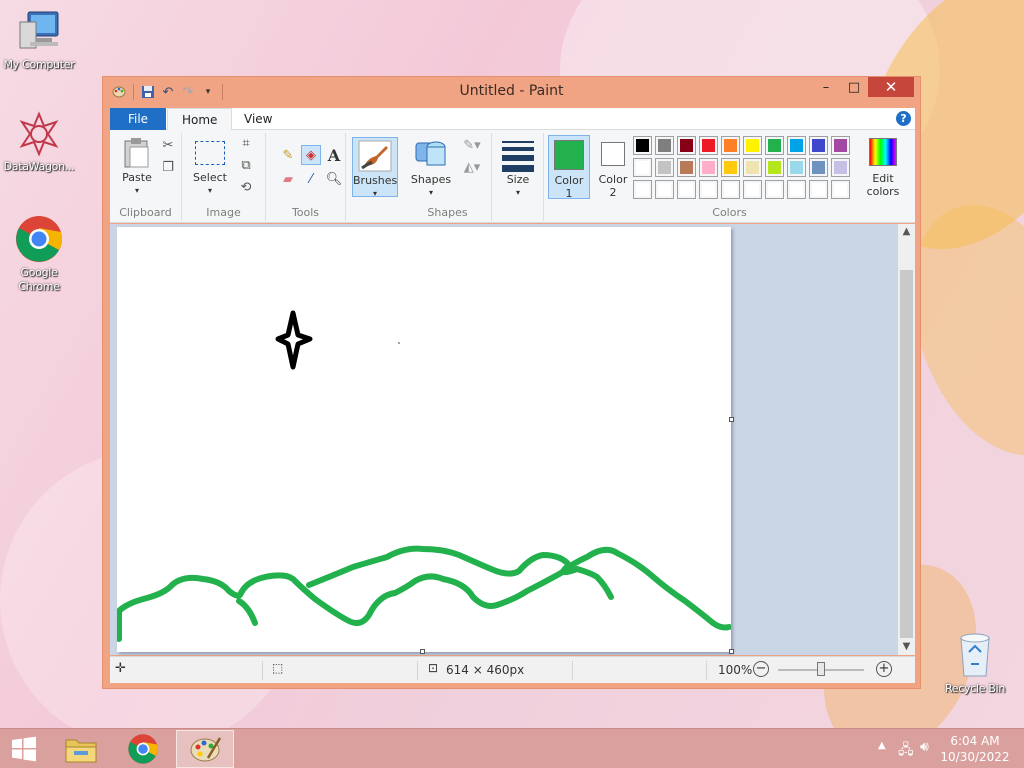 The width and height of the screenshot is (1024, 768). What do you see at coordinates (258, 119) in the screenshot?
I see `tab-view: View` at bounding box center [258, 119].